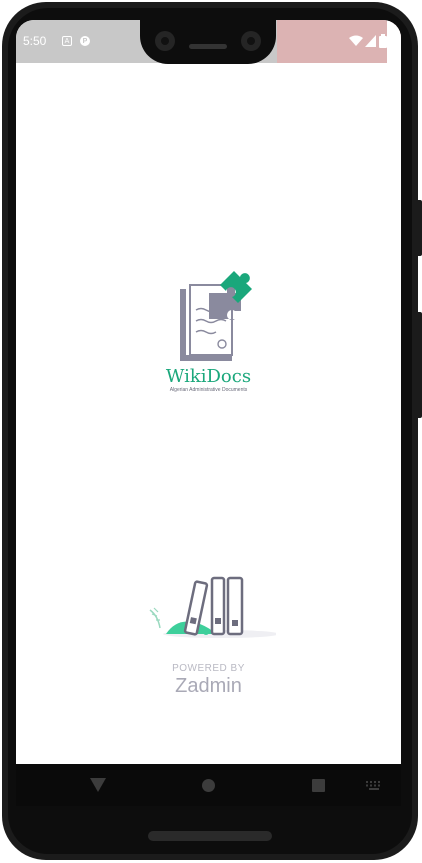 Image resolution: width=422 pixels, height=863 pixels. What do you see at coordinates (208, 376) in the screenshot?
I see `app-name: WikiDocs` at bounding box center [208, 376].